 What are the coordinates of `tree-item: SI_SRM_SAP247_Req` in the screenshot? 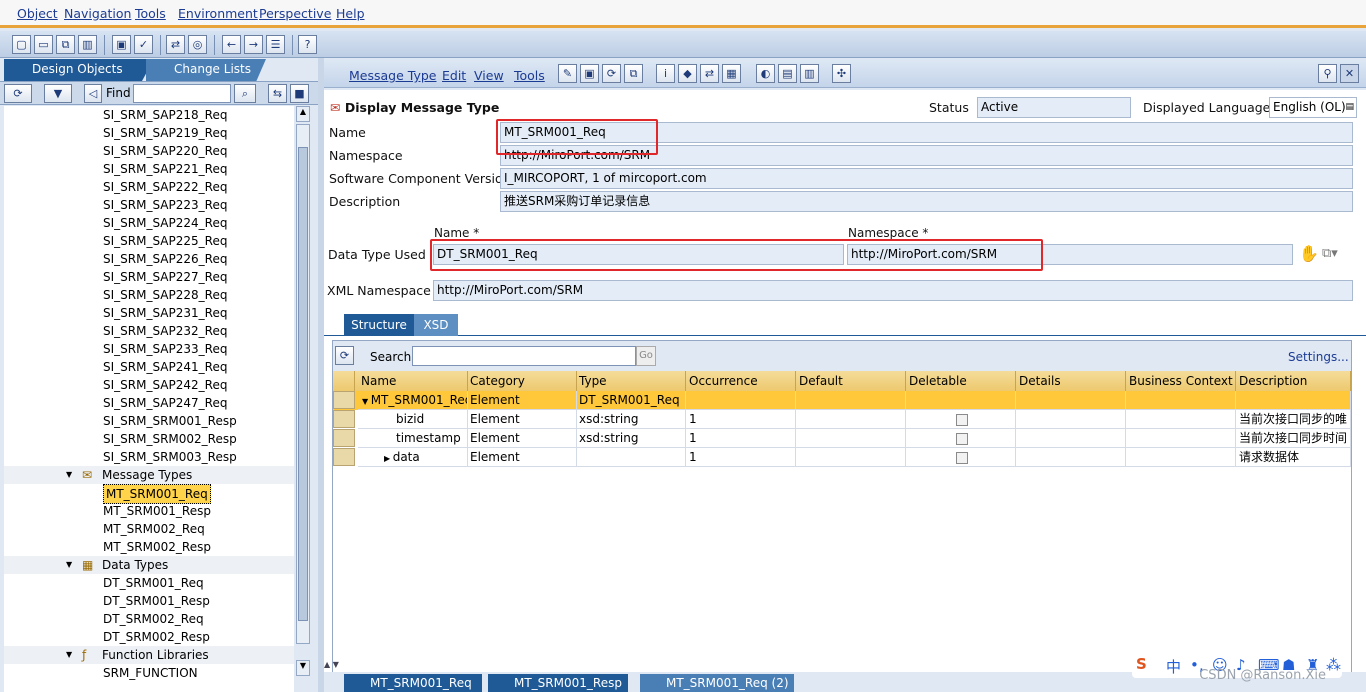 It's located at (149, 403).